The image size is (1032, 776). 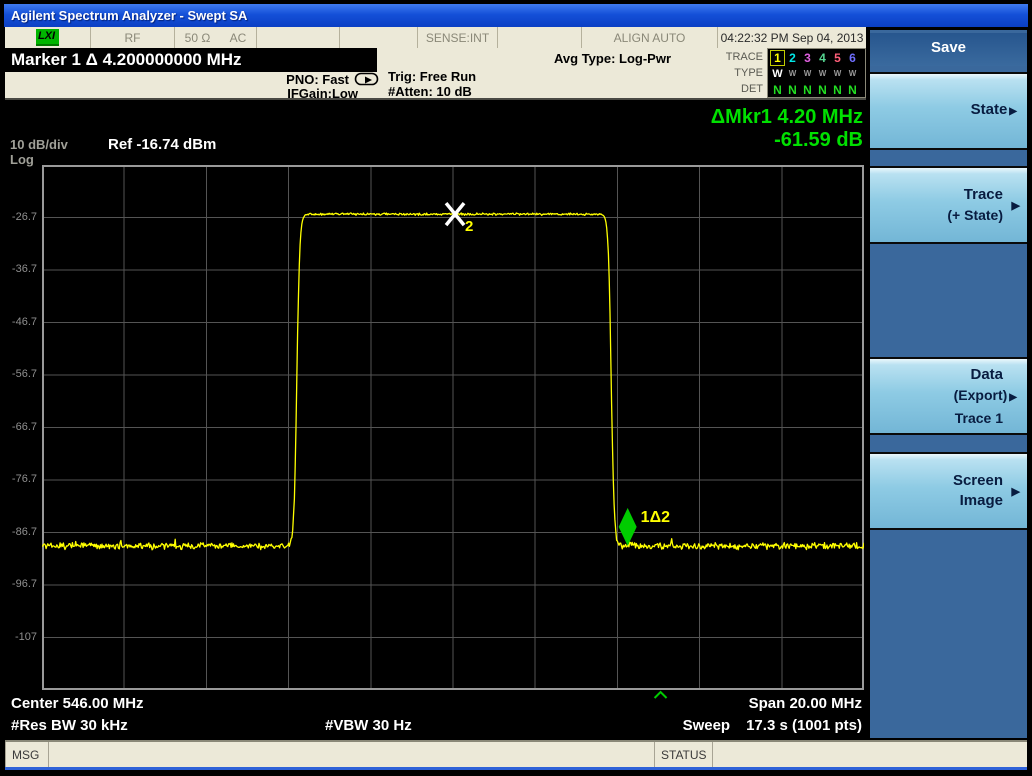 I want to click on sense-cell: SENSE:INT, so click(x=458, y=37).